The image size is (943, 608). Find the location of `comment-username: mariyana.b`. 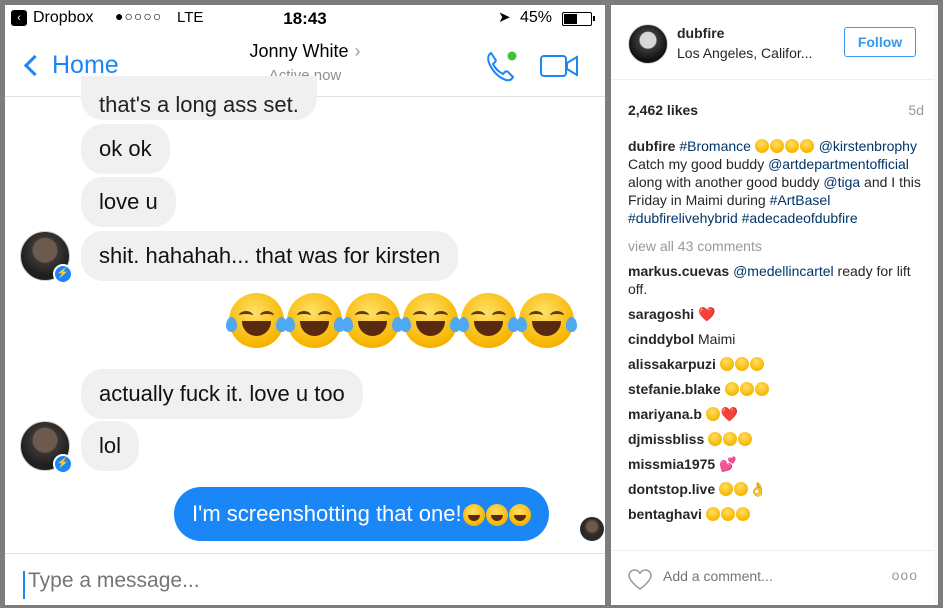

comment-username: mariyana.b is located at coordinates (665, 414).